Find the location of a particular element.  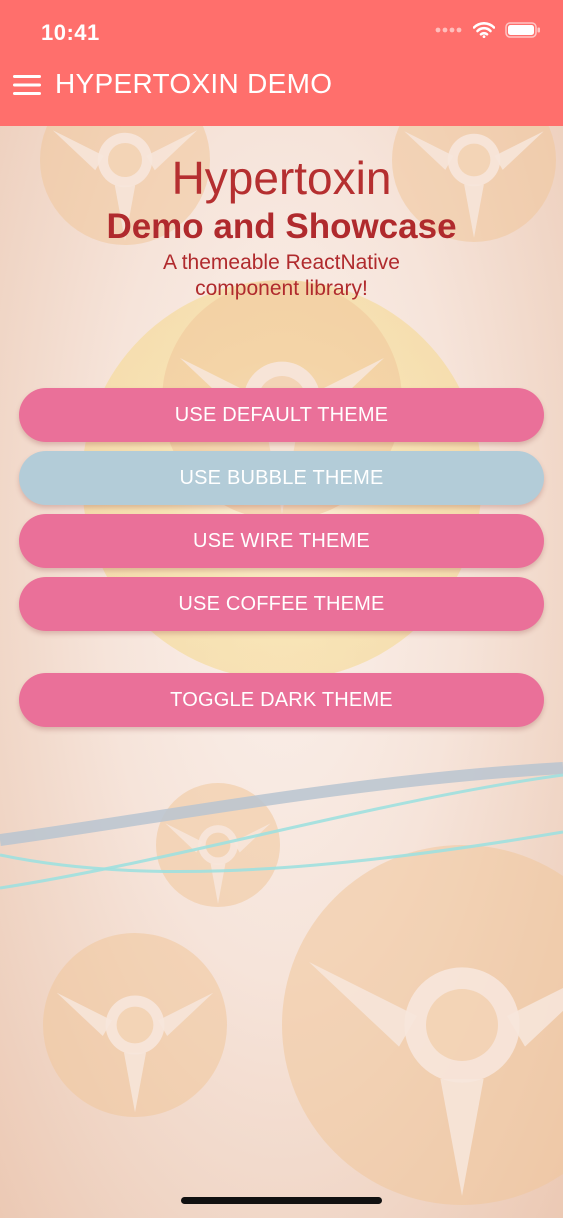

battery-icon is located at coordinates (522, 30).